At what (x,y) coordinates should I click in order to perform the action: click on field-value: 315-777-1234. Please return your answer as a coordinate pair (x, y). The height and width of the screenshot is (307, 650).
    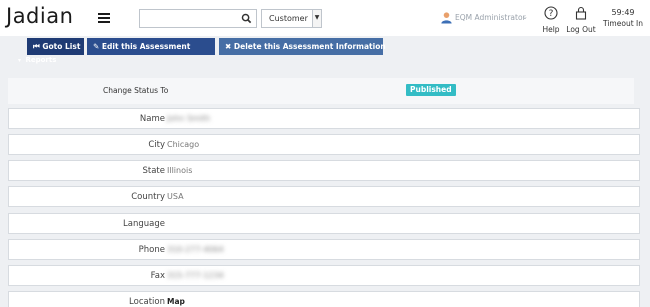
    Looking at the image, I should click on (195, 275).